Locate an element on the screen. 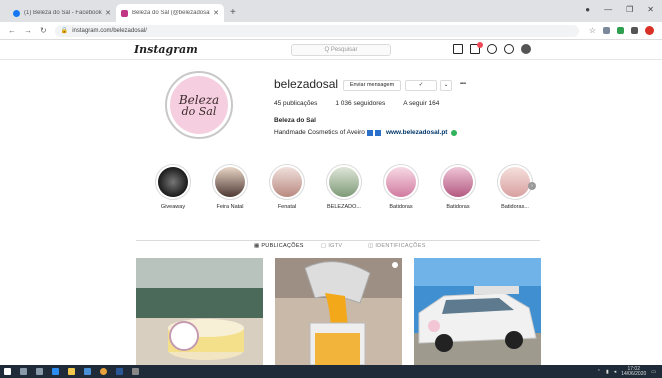 Image resolution: width=662 pixels, height=378 pixels. edge-icon is located at coordinates (55, 371).